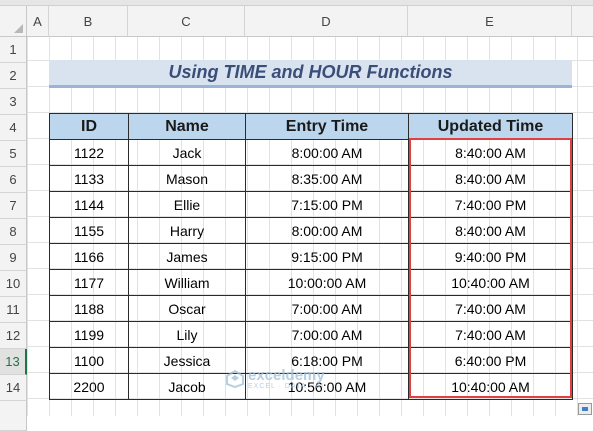 The height and width of the screenshot is (431, 593). Describe the element at coordinates (13, 206) in the screenshot. I see `row-header-7: 7` at that location.